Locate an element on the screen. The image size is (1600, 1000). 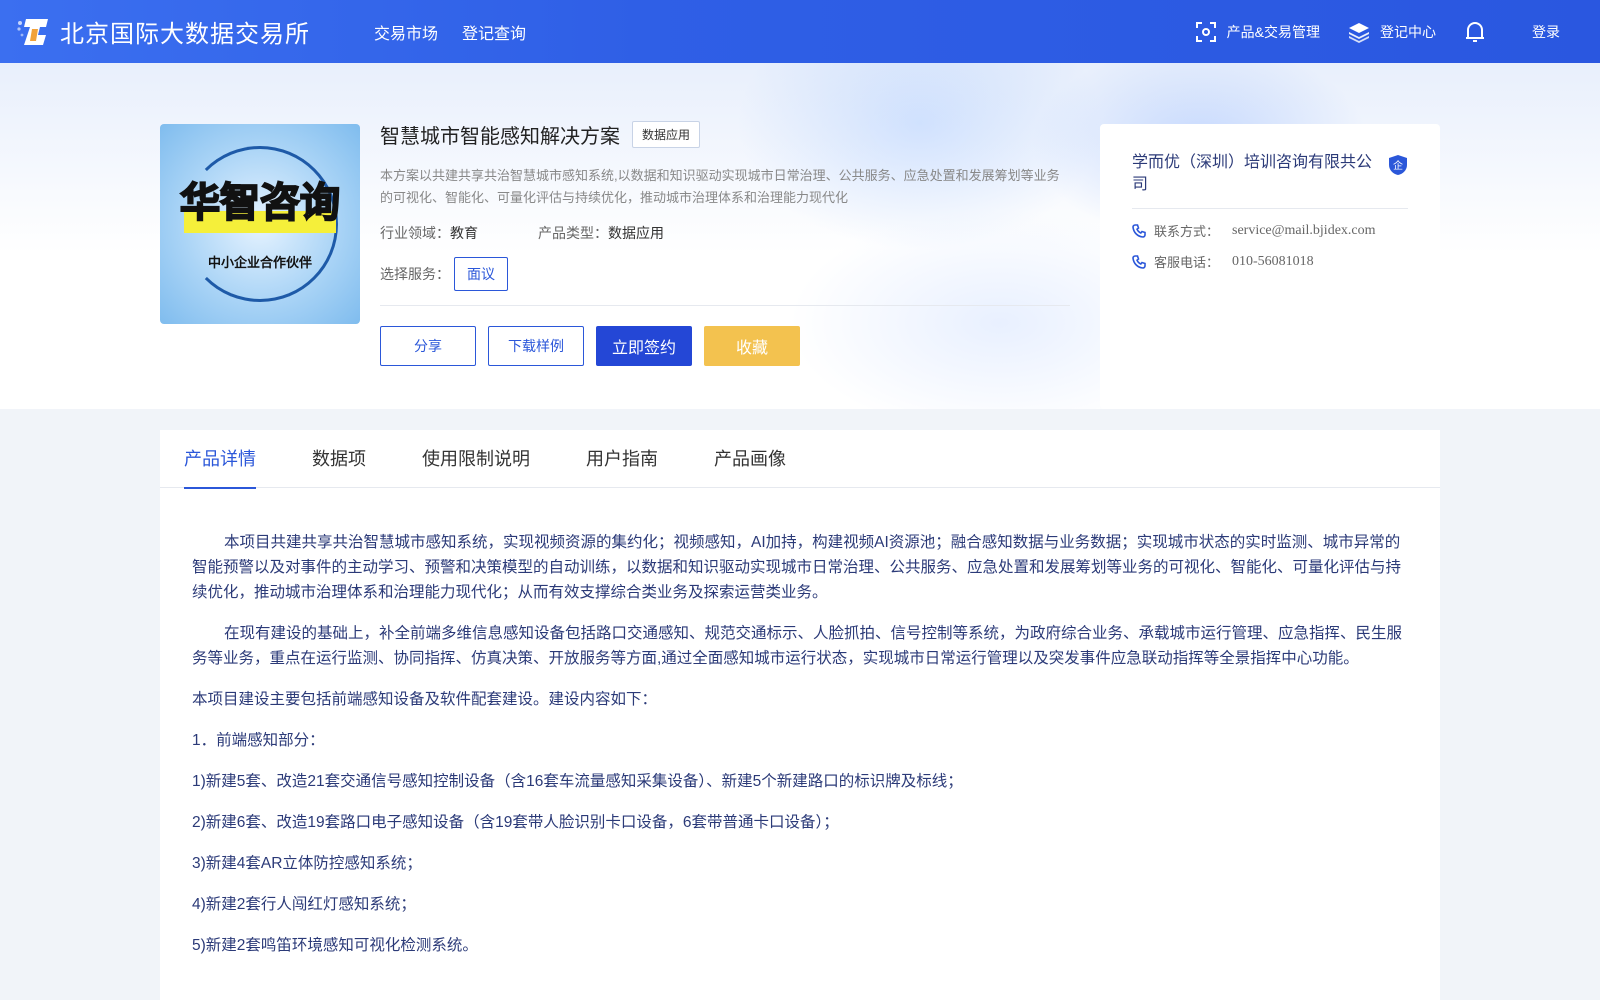
bjidex-logo-icon is located at coordinates (32, 31).